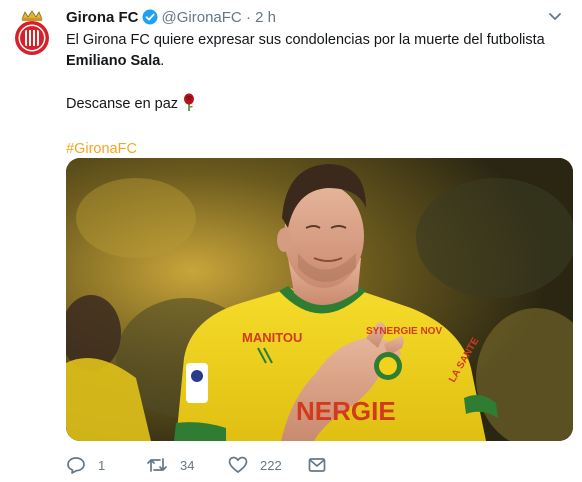 Image resolution: width=582 pixels, height=482 pixels. Describe the element at coordinates (216, 465) in the screenshot. I see `tweet-actions: 1 34 222` at that location.